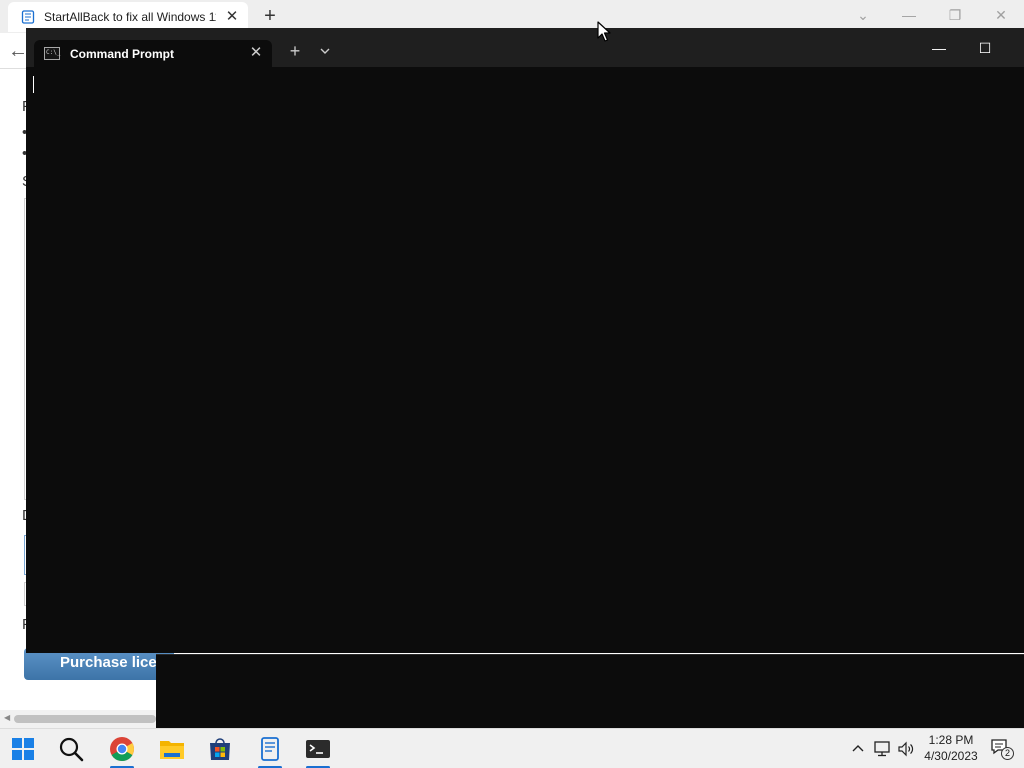  I want to click on browser-tab-list-button: ⌄, so click(863, 15).